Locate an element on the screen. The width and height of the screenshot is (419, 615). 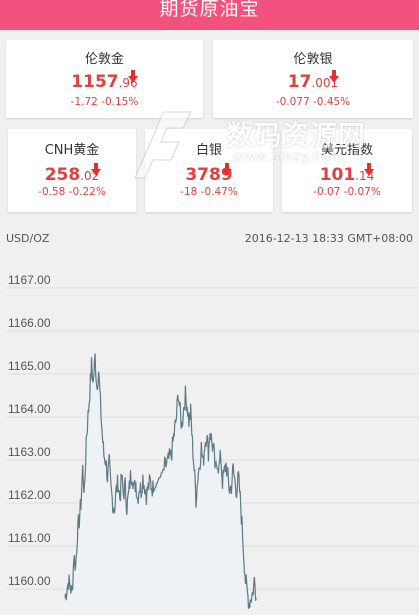
quote-change-value: -0.077 is located at coordinates (292, 102).